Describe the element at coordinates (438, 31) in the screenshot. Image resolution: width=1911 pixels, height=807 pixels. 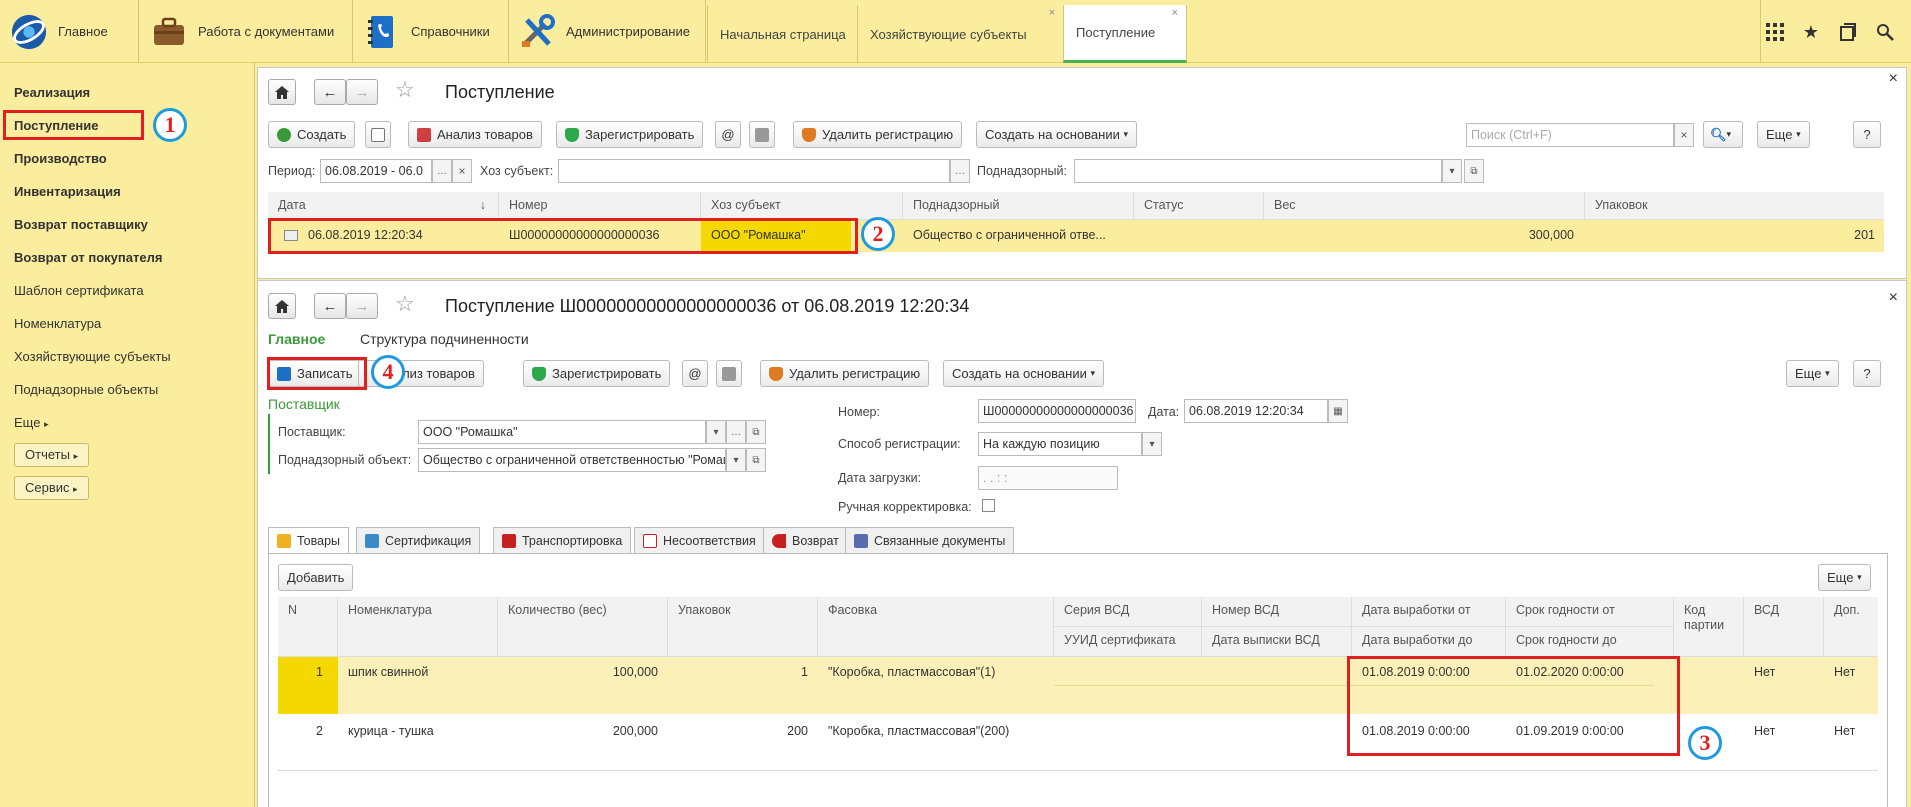
I see `section-catalogs: Справочники` at that location.